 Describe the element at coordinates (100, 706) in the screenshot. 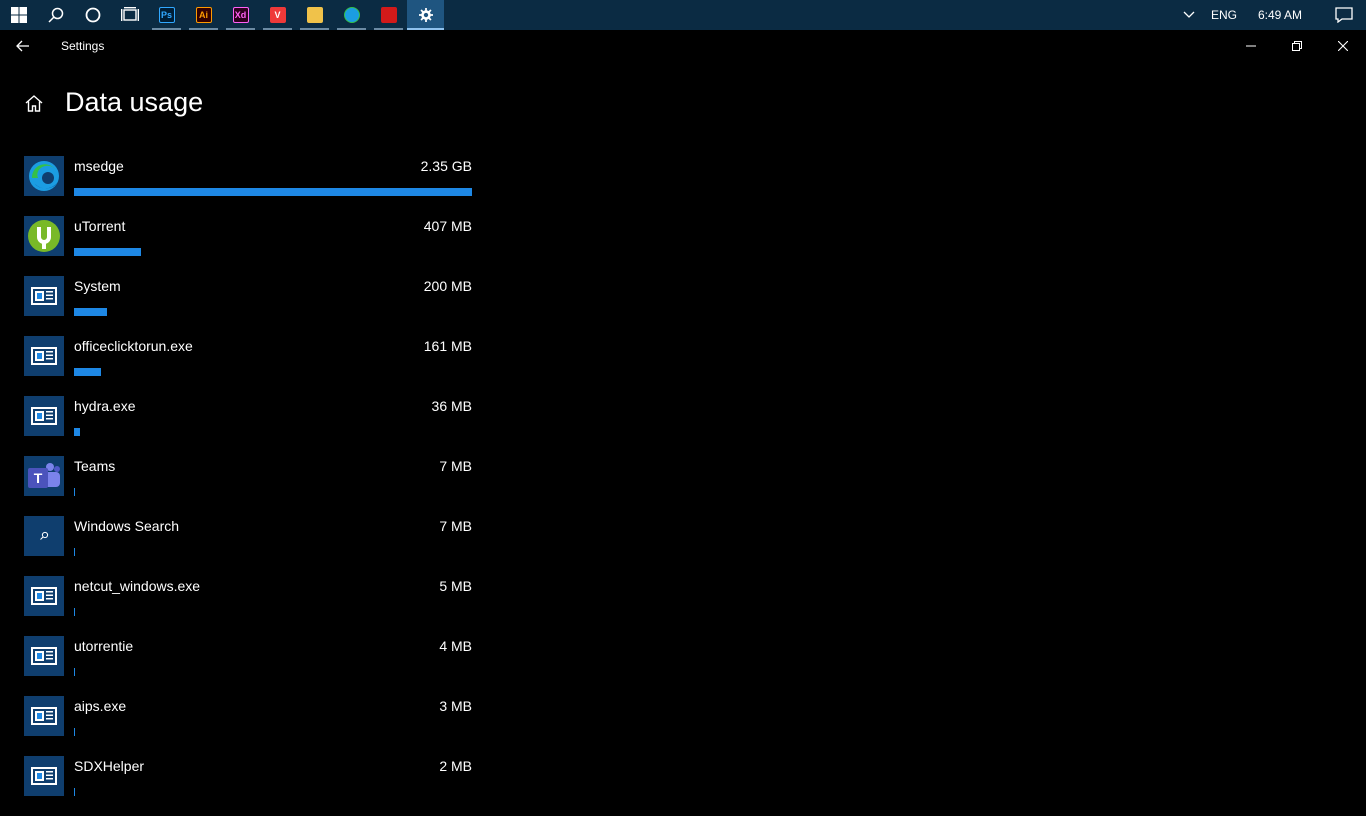

I see `usage-item-name: aips.exe` at that location.